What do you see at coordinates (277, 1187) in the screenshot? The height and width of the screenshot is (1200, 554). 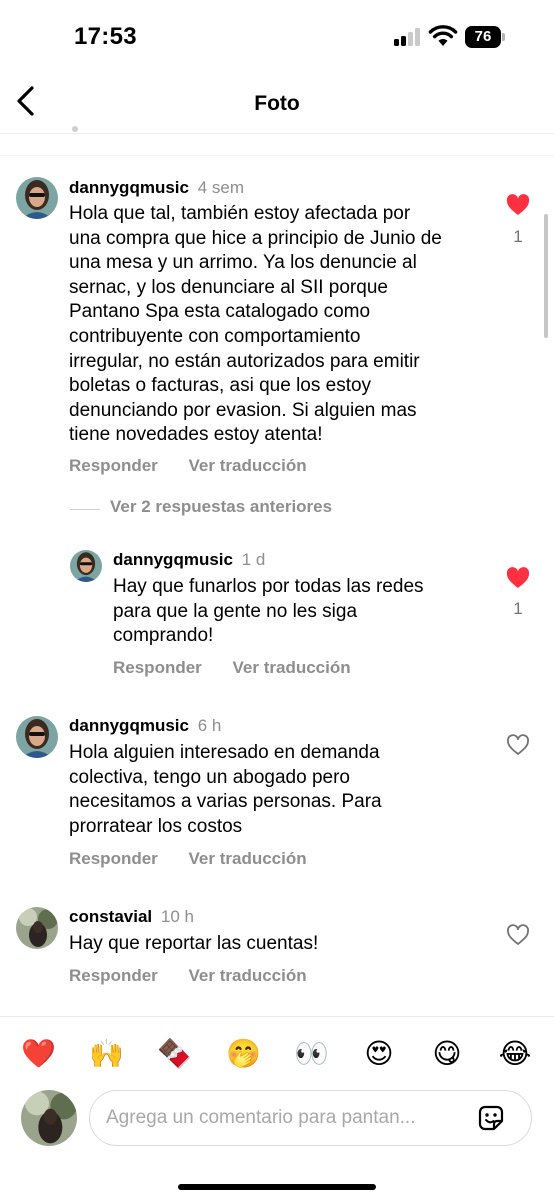 I see `home-indicator` at bounding box center [277, 1187].